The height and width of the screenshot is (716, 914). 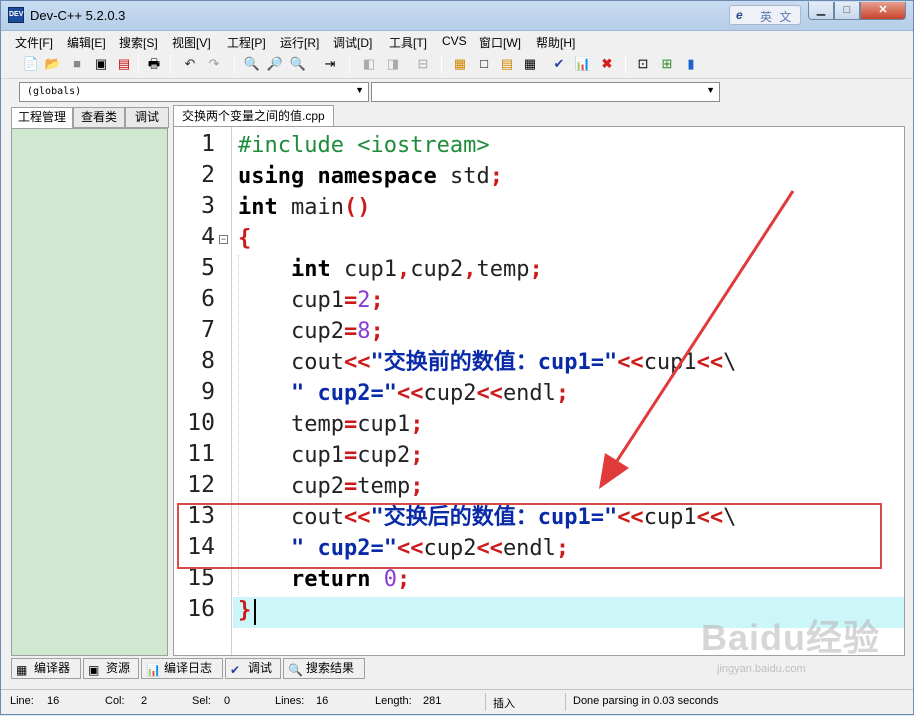 What do you see at coordinates (53, 701) in the screenshot?
I see `status-line-value: 16` at bounding box center [53, 701].